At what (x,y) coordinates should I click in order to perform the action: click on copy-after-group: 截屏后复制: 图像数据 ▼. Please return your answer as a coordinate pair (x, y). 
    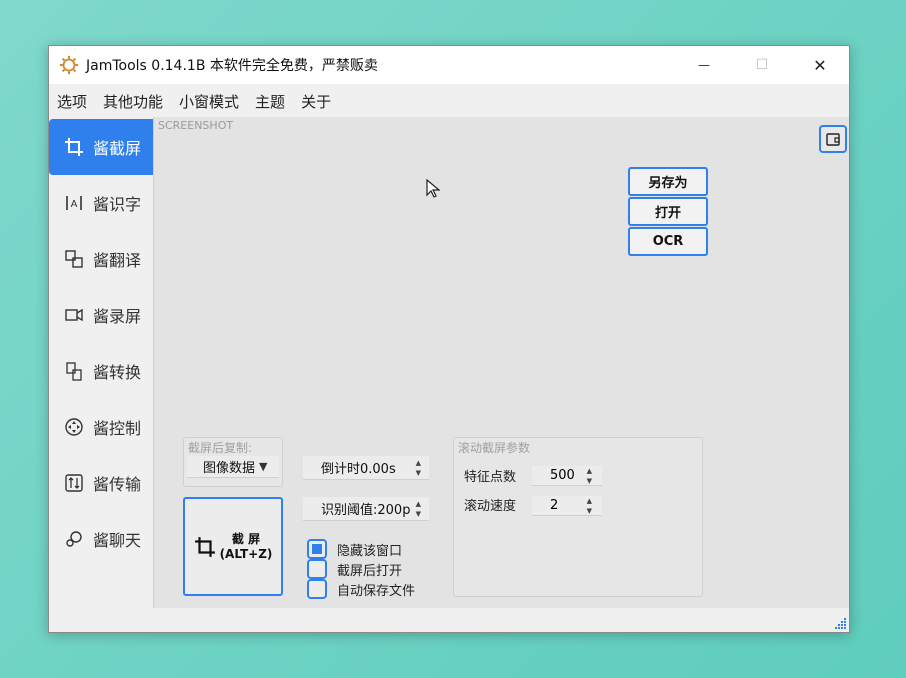
    Looking at the image, I should click on (233, 462).